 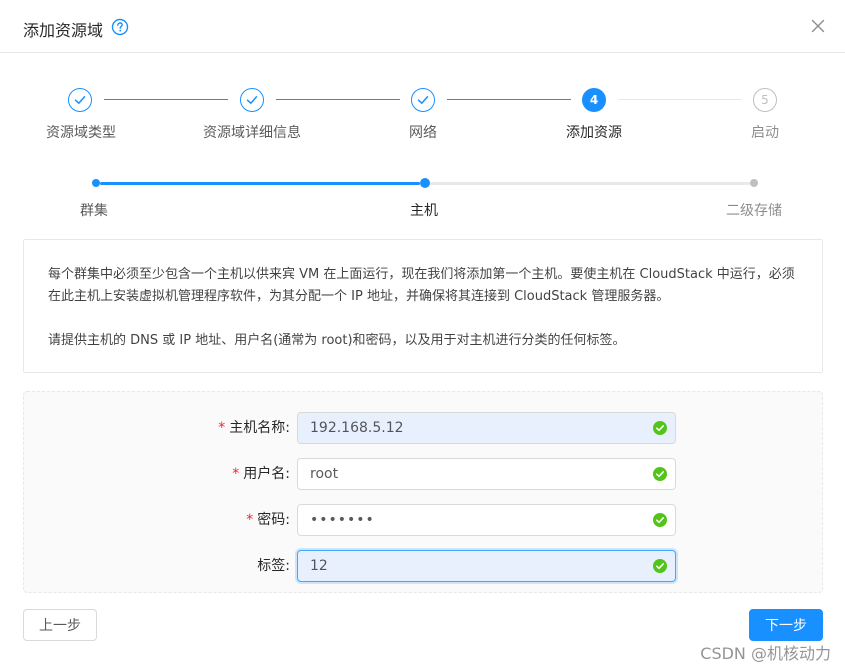 What do you see at coordinates (486, 474) in the screenshot?
I see `username-input: root` at bounding box center [486, 474].